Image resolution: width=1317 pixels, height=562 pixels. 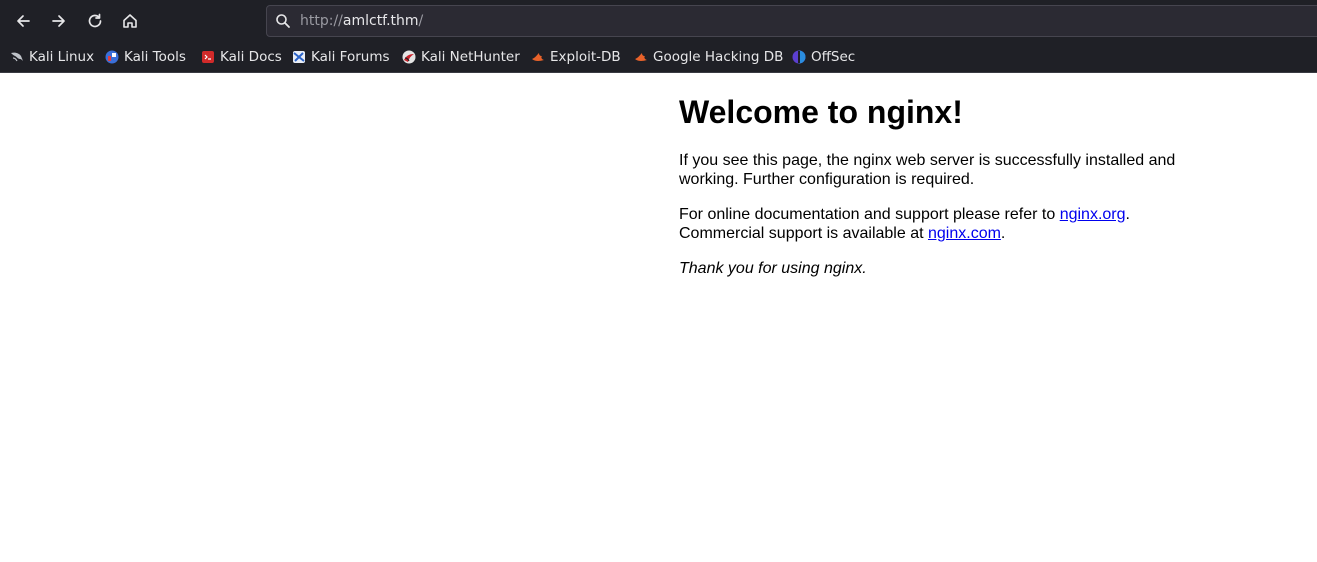 I want to click on commercial-text: Commercial support is available at, so click(x=803, y=233).